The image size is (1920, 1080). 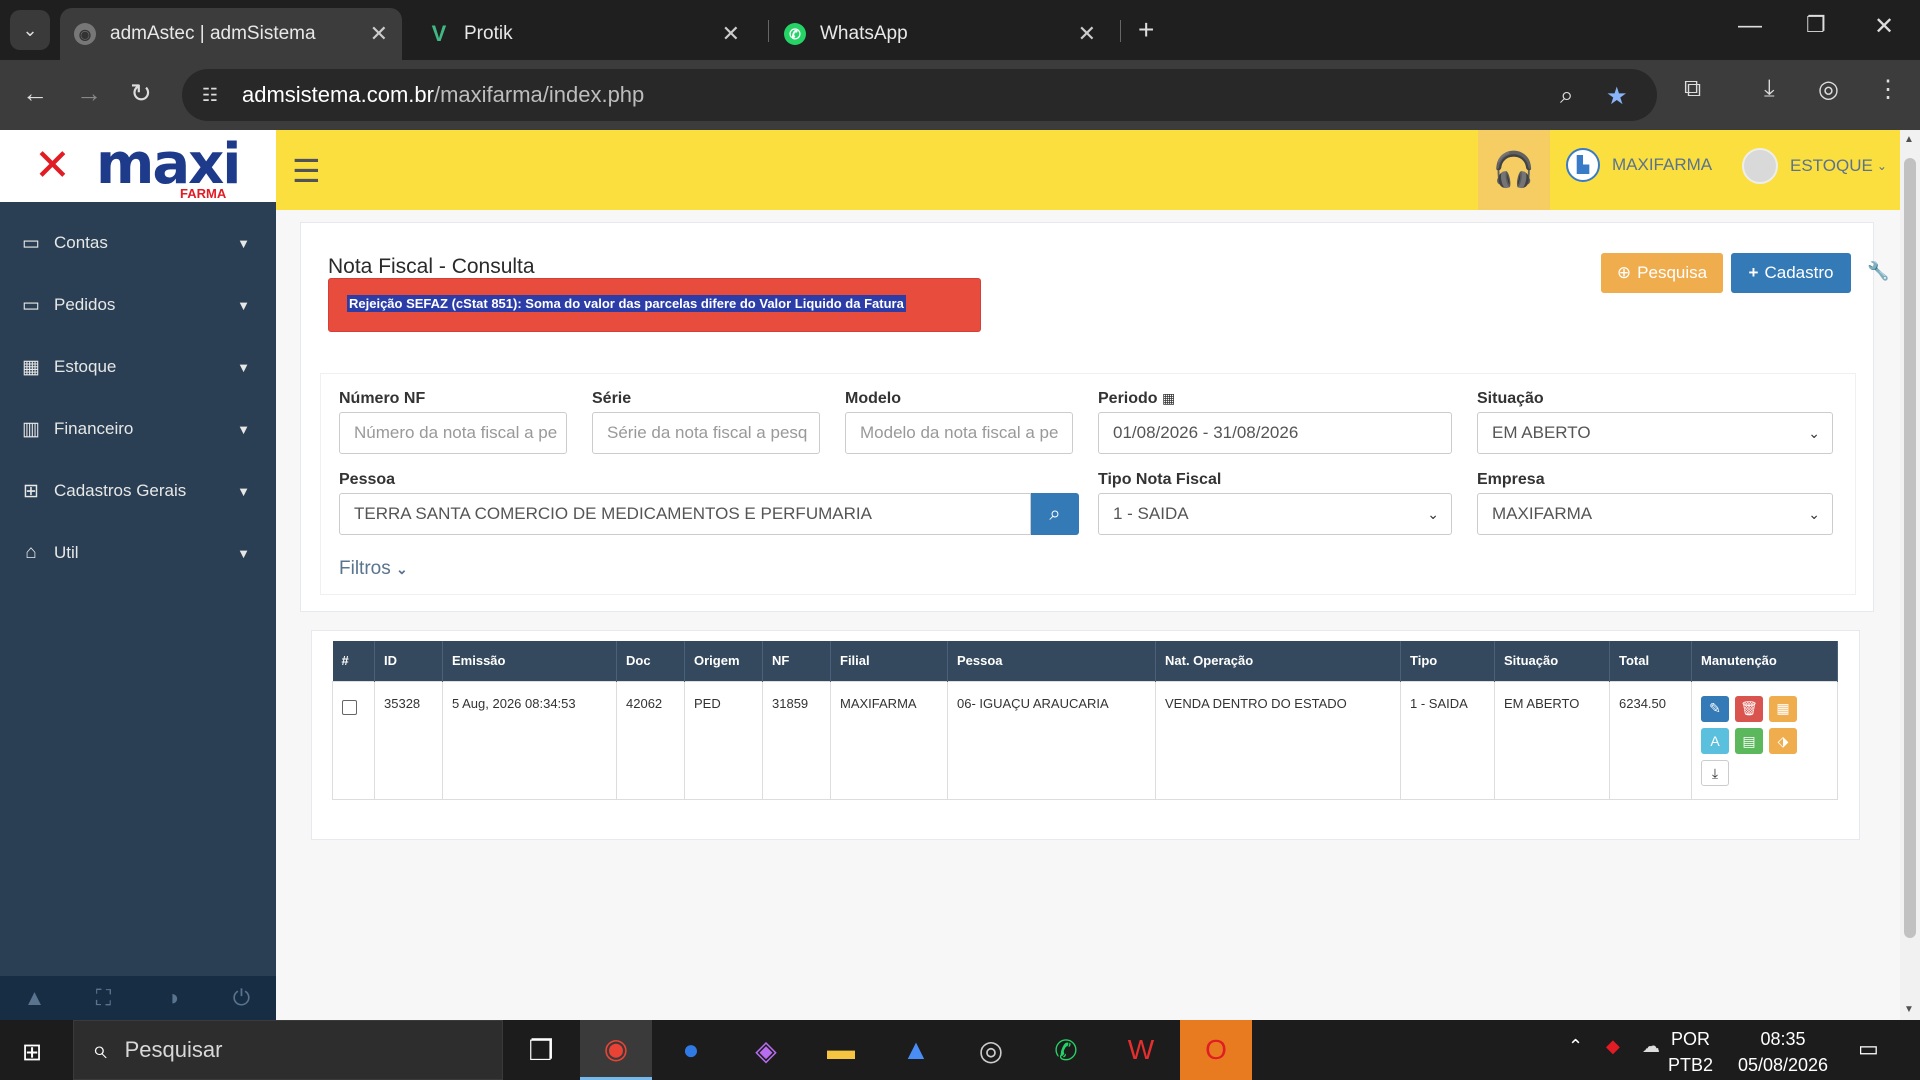 I want to click on zoom-icon: ⌕, so click(x=1566, y=96).